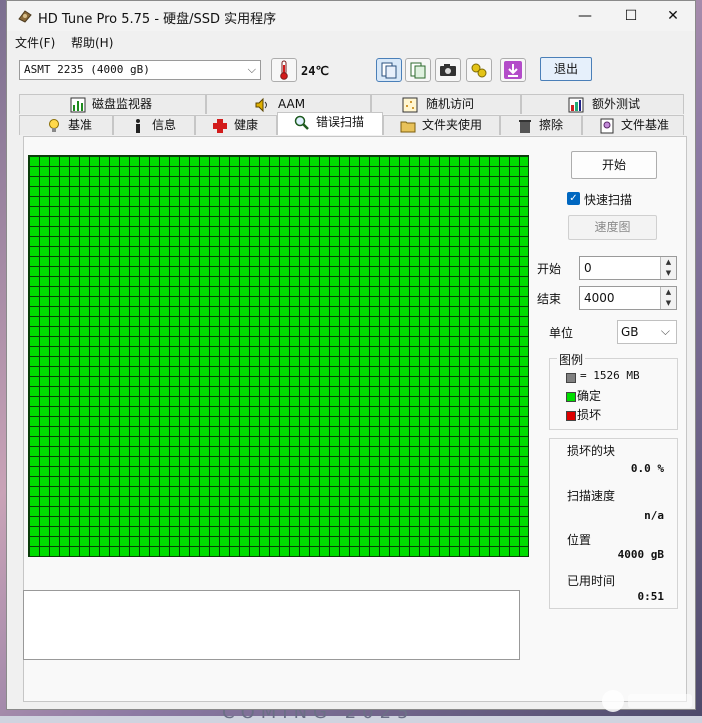 The width and height of the screenshot is (702, 723). I want to click on legend-block-swatch, so click(571, 378).